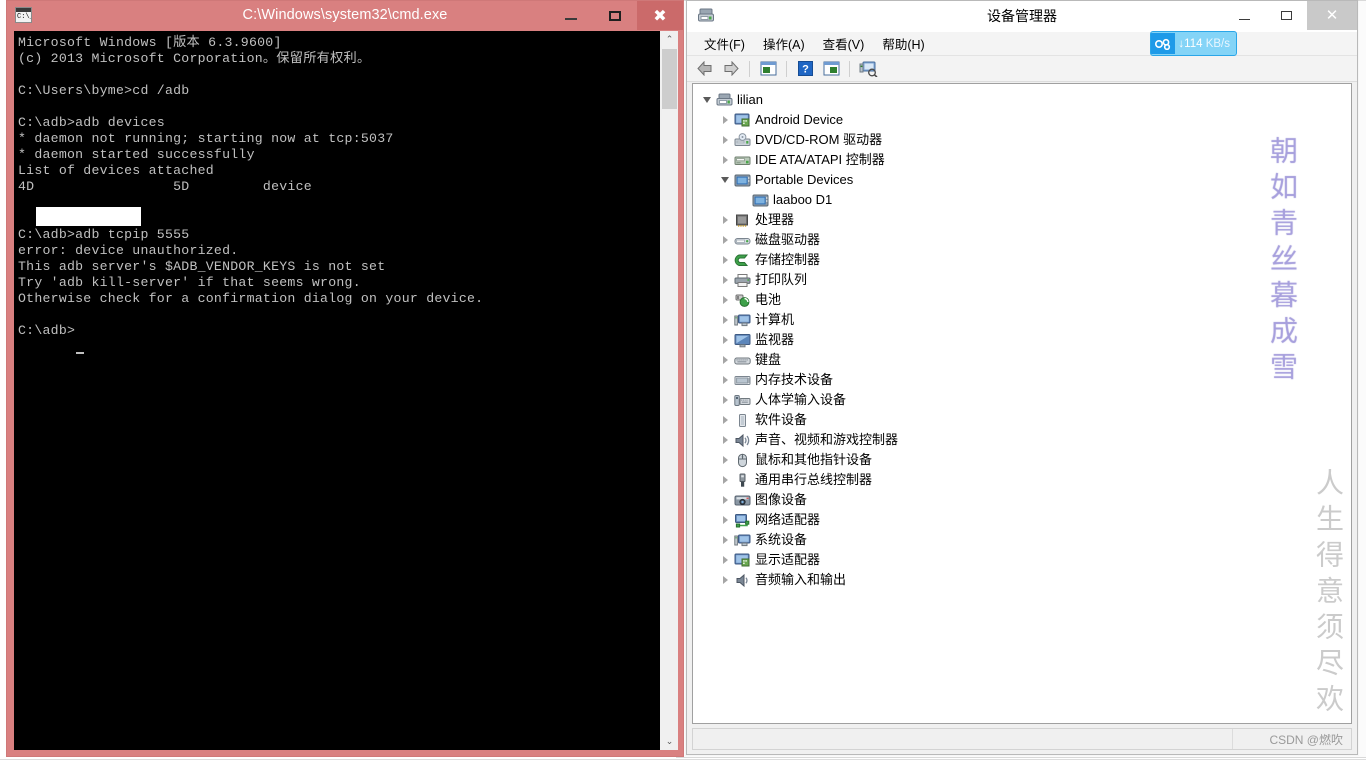 The height and width of the screenshot is (768, 1366). I want to click on tree-item-: 图像设备, so click(1025, 500).